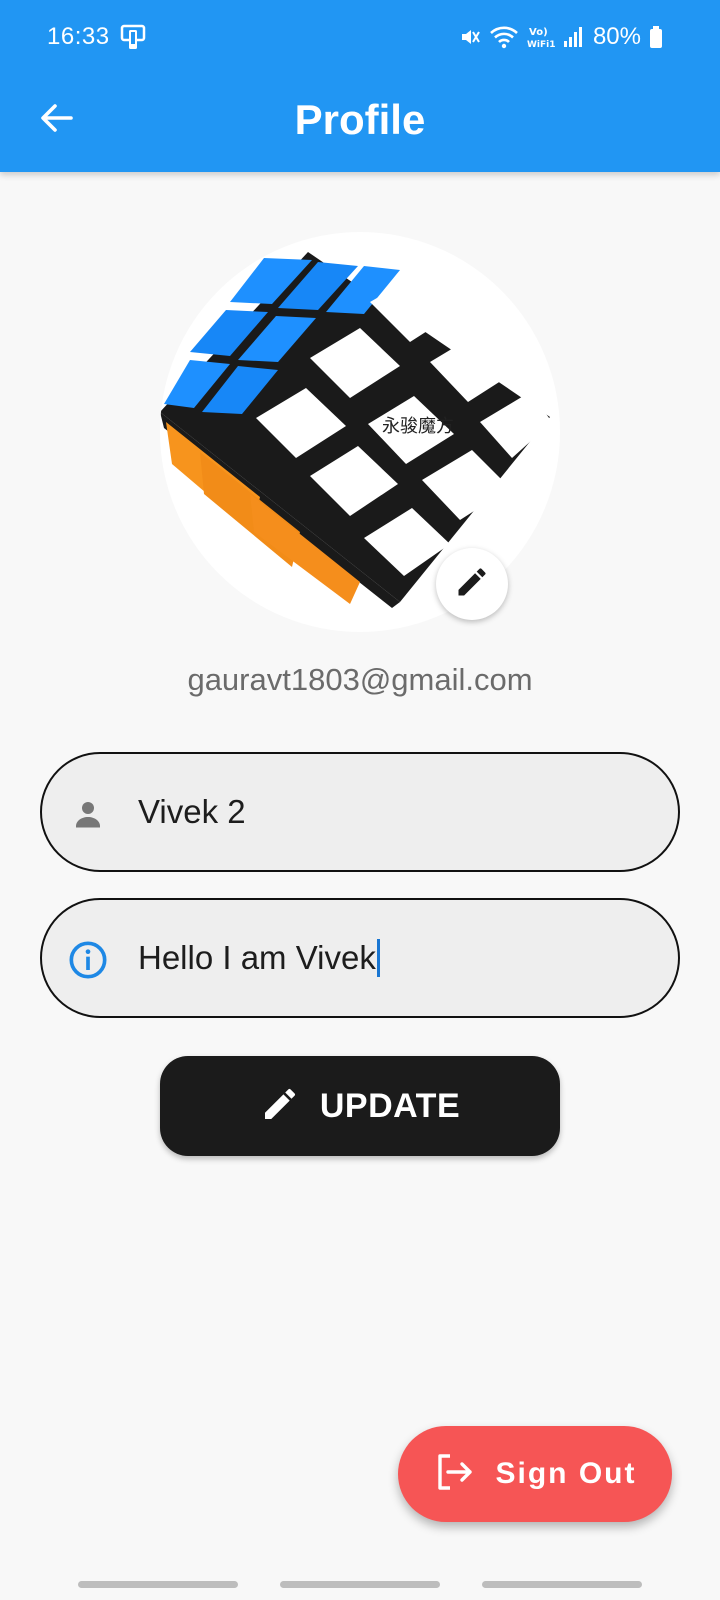 Image resolution: width=720 pixels, height=1600 pixels. What do you see at coordinates (454, 1474) in the screenshot?
I see `logout-icon` at bounding box center [454, 1474].